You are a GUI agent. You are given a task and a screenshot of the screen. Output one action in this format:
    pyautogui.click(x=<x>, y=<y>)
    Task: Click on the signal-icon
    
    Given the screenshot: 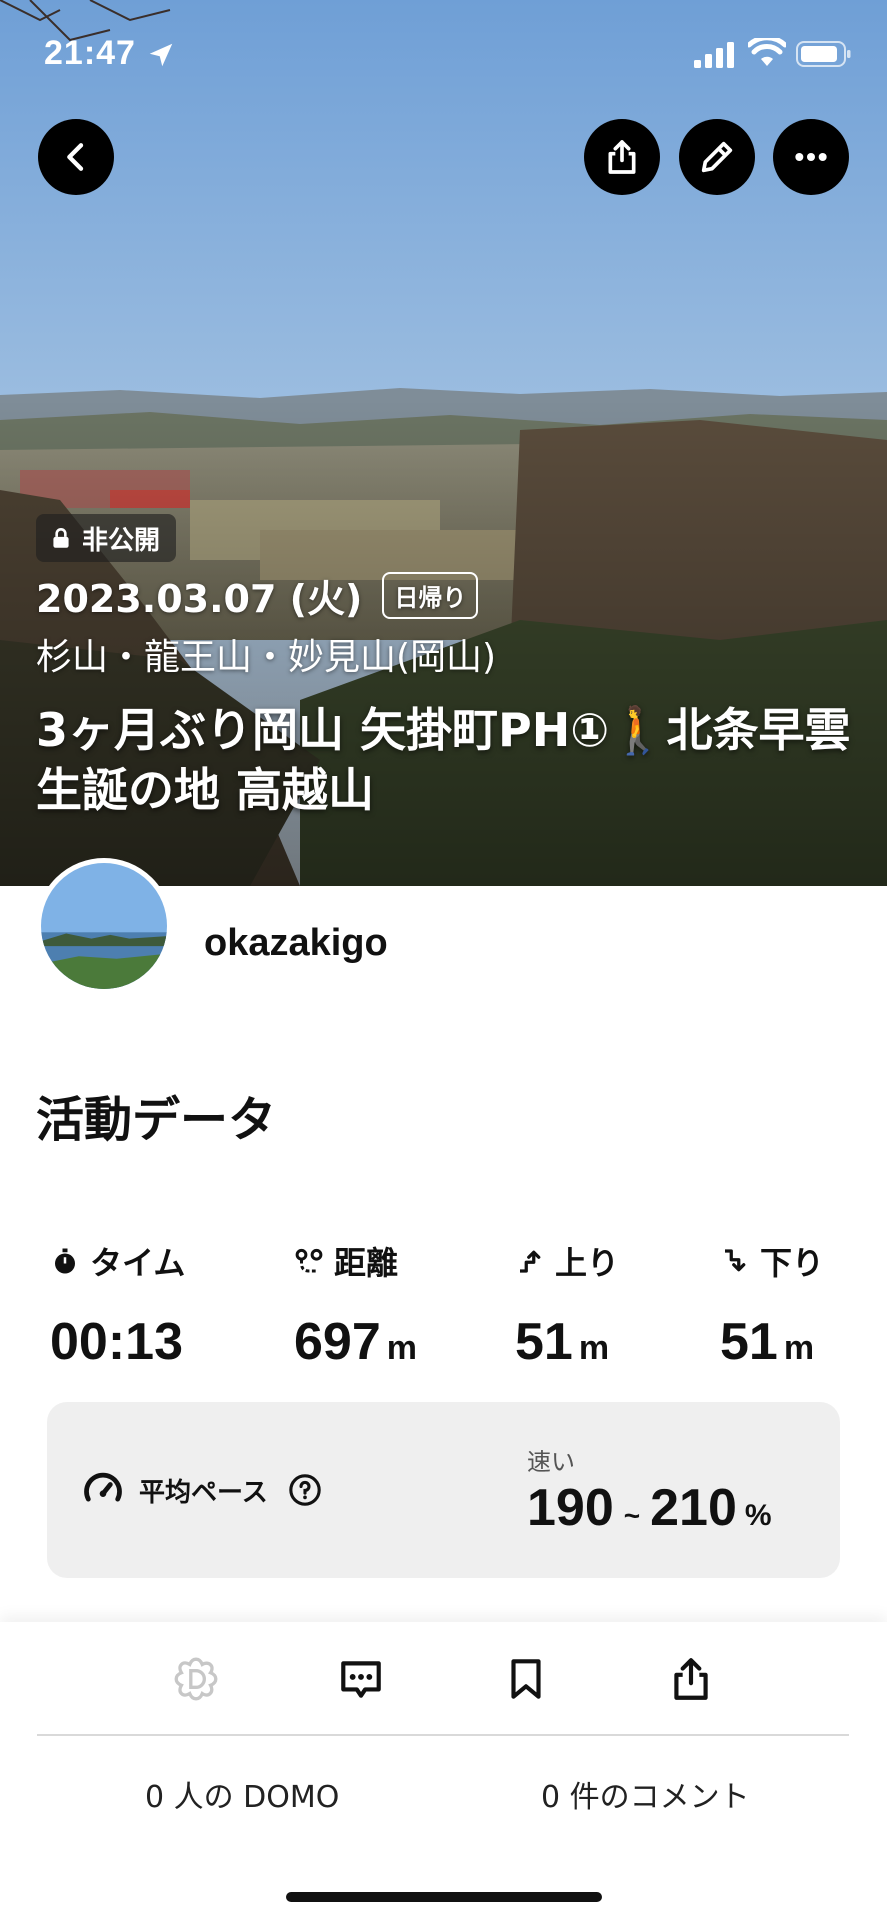 What is the action you would take?
    pyautogui.click(x=714, y=55)
    